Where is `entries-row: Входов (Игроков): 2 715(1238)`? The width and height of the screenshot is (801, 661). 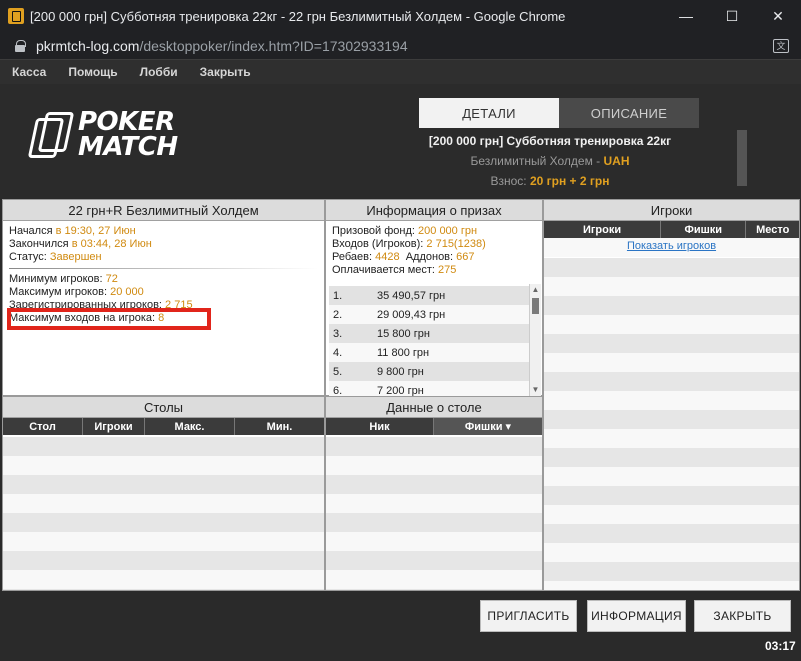
entries-row: Входов (Игроков): 2 715(1238) is located at coordinates (434, 244).